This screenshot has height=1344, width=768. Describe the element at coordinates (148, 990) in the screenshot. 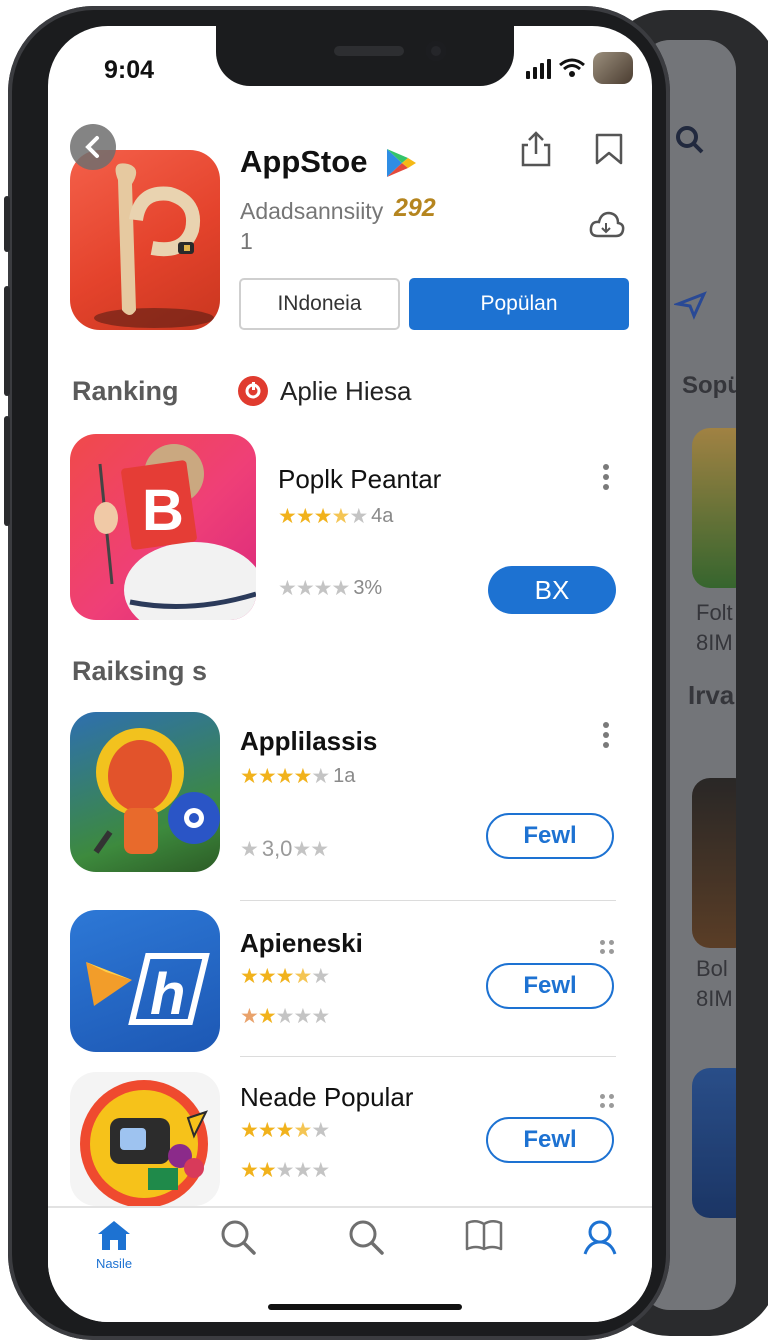

I see `app-thumbnail-art: h` at that location.